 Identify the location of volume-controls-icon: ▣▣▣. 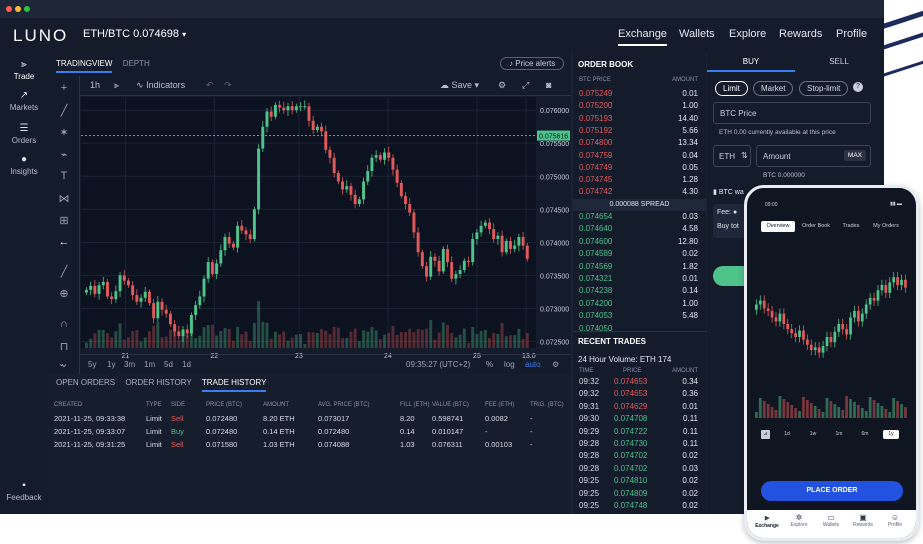
(140, 120).